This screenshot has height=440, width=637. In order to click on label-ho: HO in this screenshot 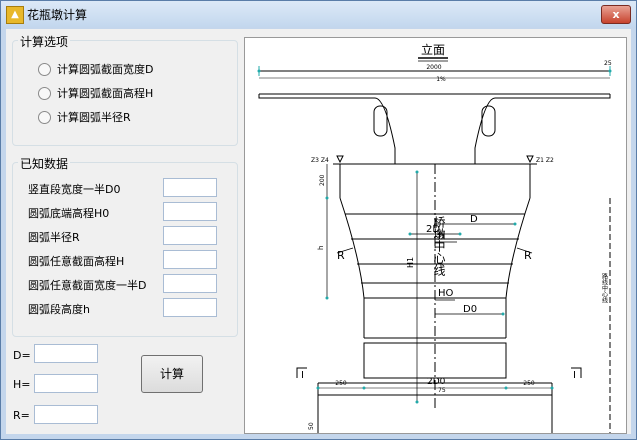, I will do `click(446, 293)`.